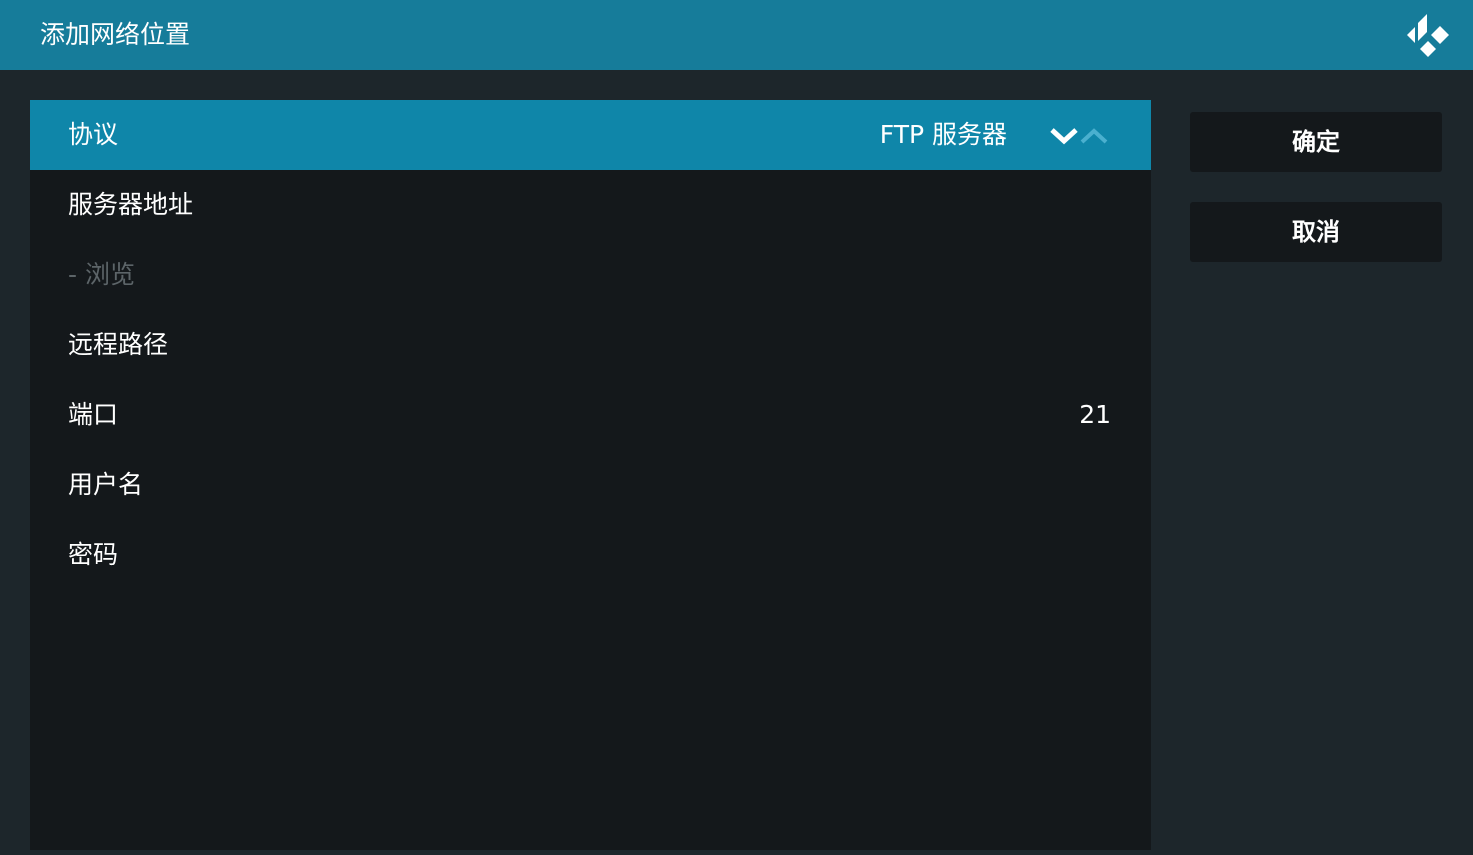 The image size is (1473, 855). Describe the element at coordinates (590, 415) in the screenshot. I see `setting-row-port: 端口 21` at that location.